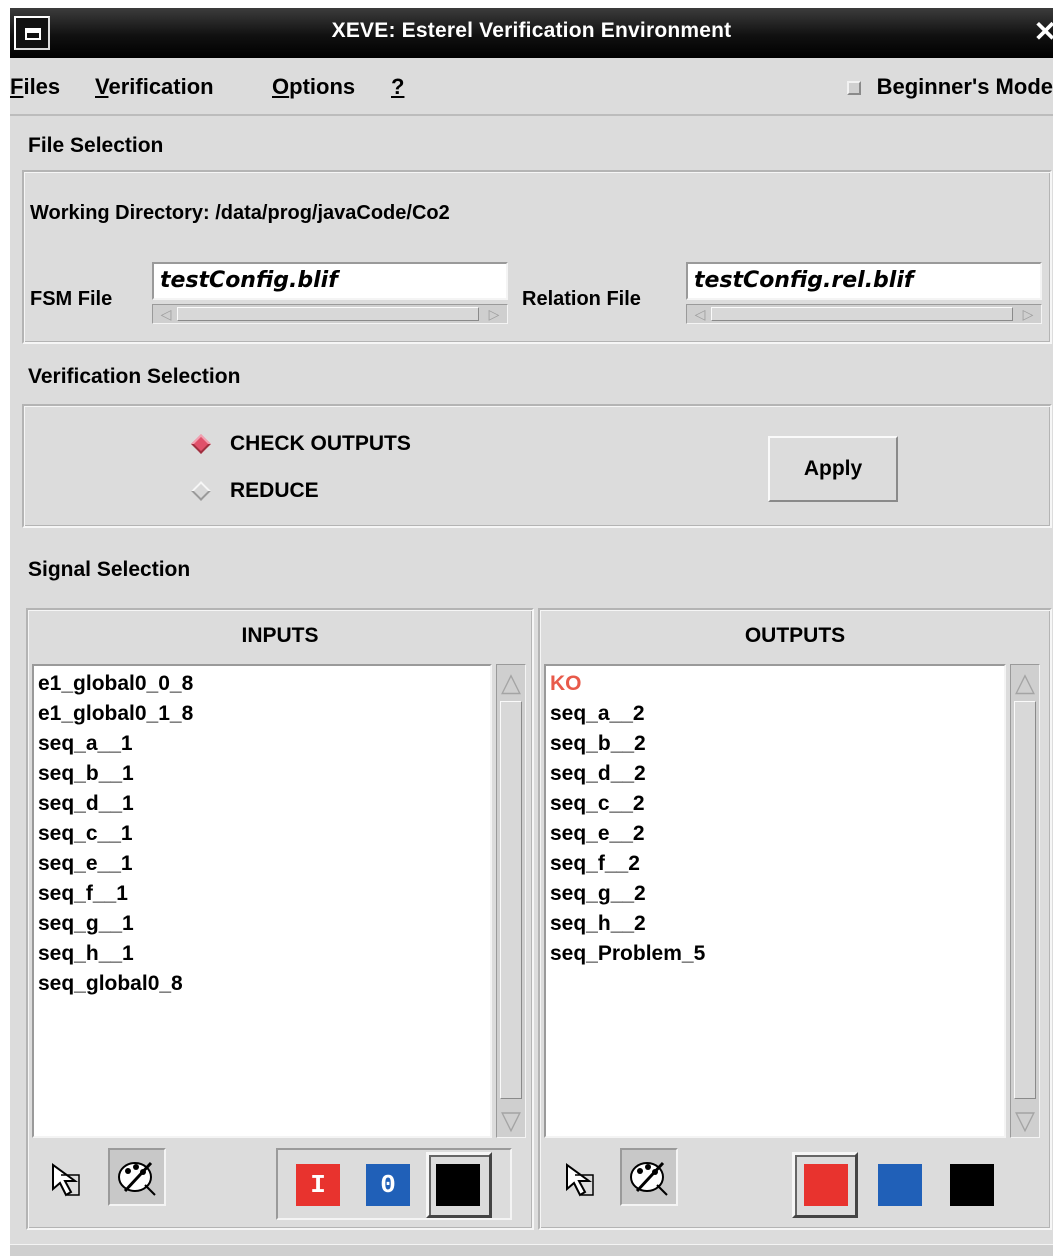  Describe the element at coordinates (86, 924) in the screenshot. I see `list-item: seq_g__1` at that location.